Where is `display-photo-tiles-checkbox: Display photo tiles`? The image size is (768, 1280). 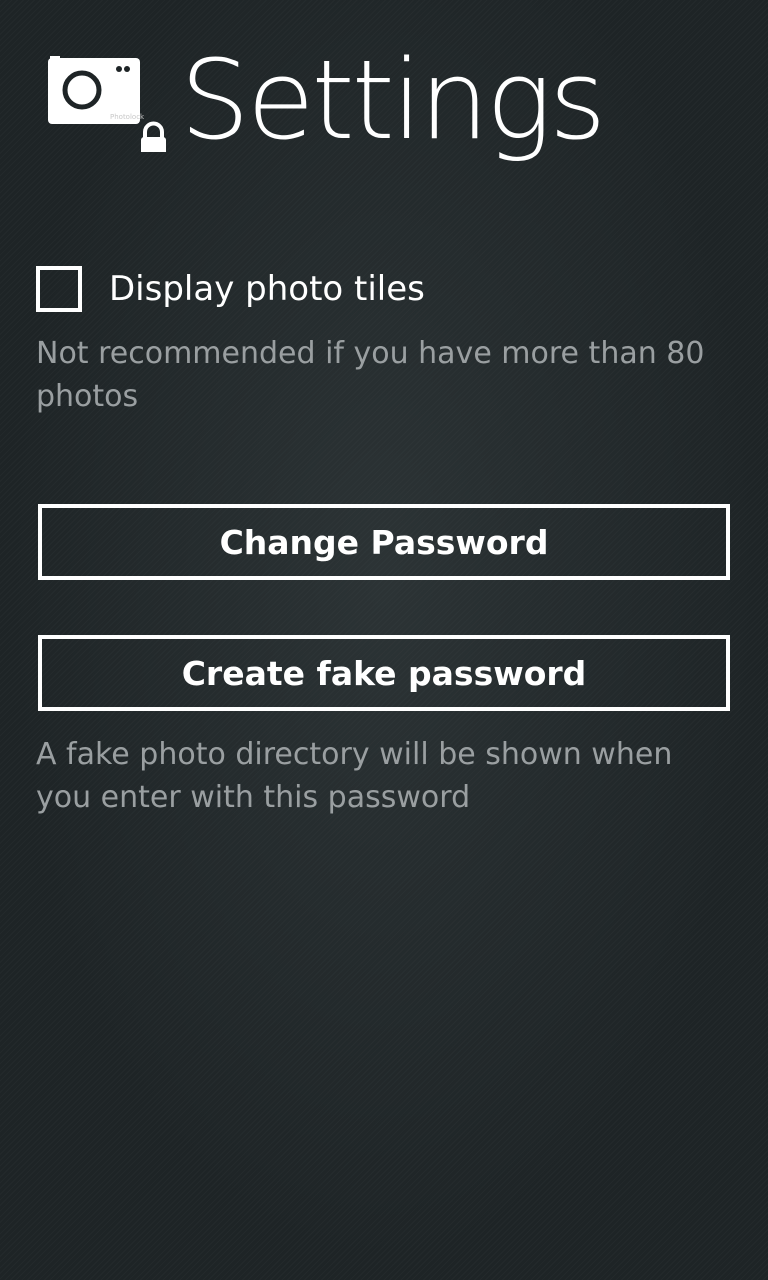
display-photo-tiles-checkbox: Display photo tiles is located at coordinates (386, 289).